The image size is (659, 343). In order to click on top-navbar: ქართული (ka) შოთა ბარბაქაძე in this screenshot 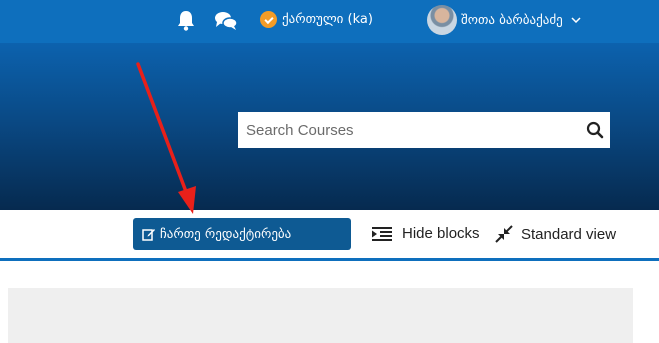, I will do `click(329, 21)`.